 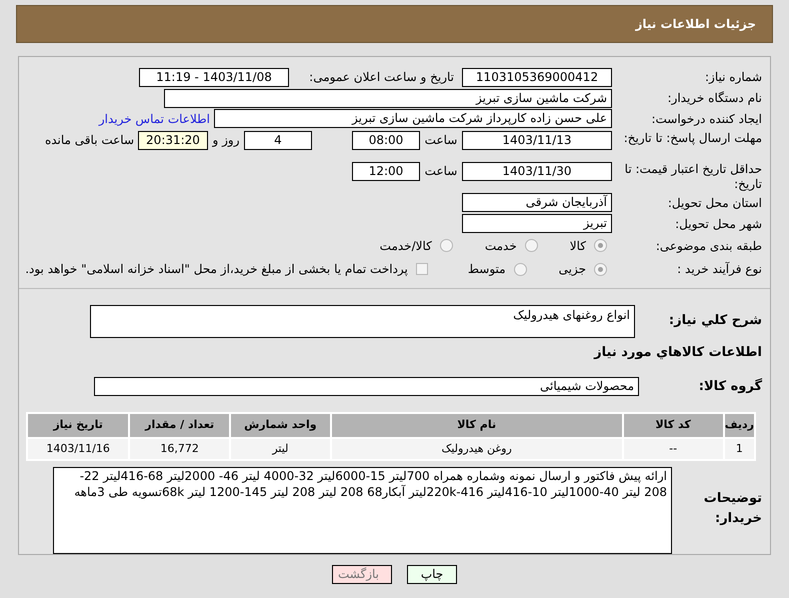 What do you see at coordinates (673, 449) in the screenshot?
I see `table-cell: --` at bounding box center [673, 449].